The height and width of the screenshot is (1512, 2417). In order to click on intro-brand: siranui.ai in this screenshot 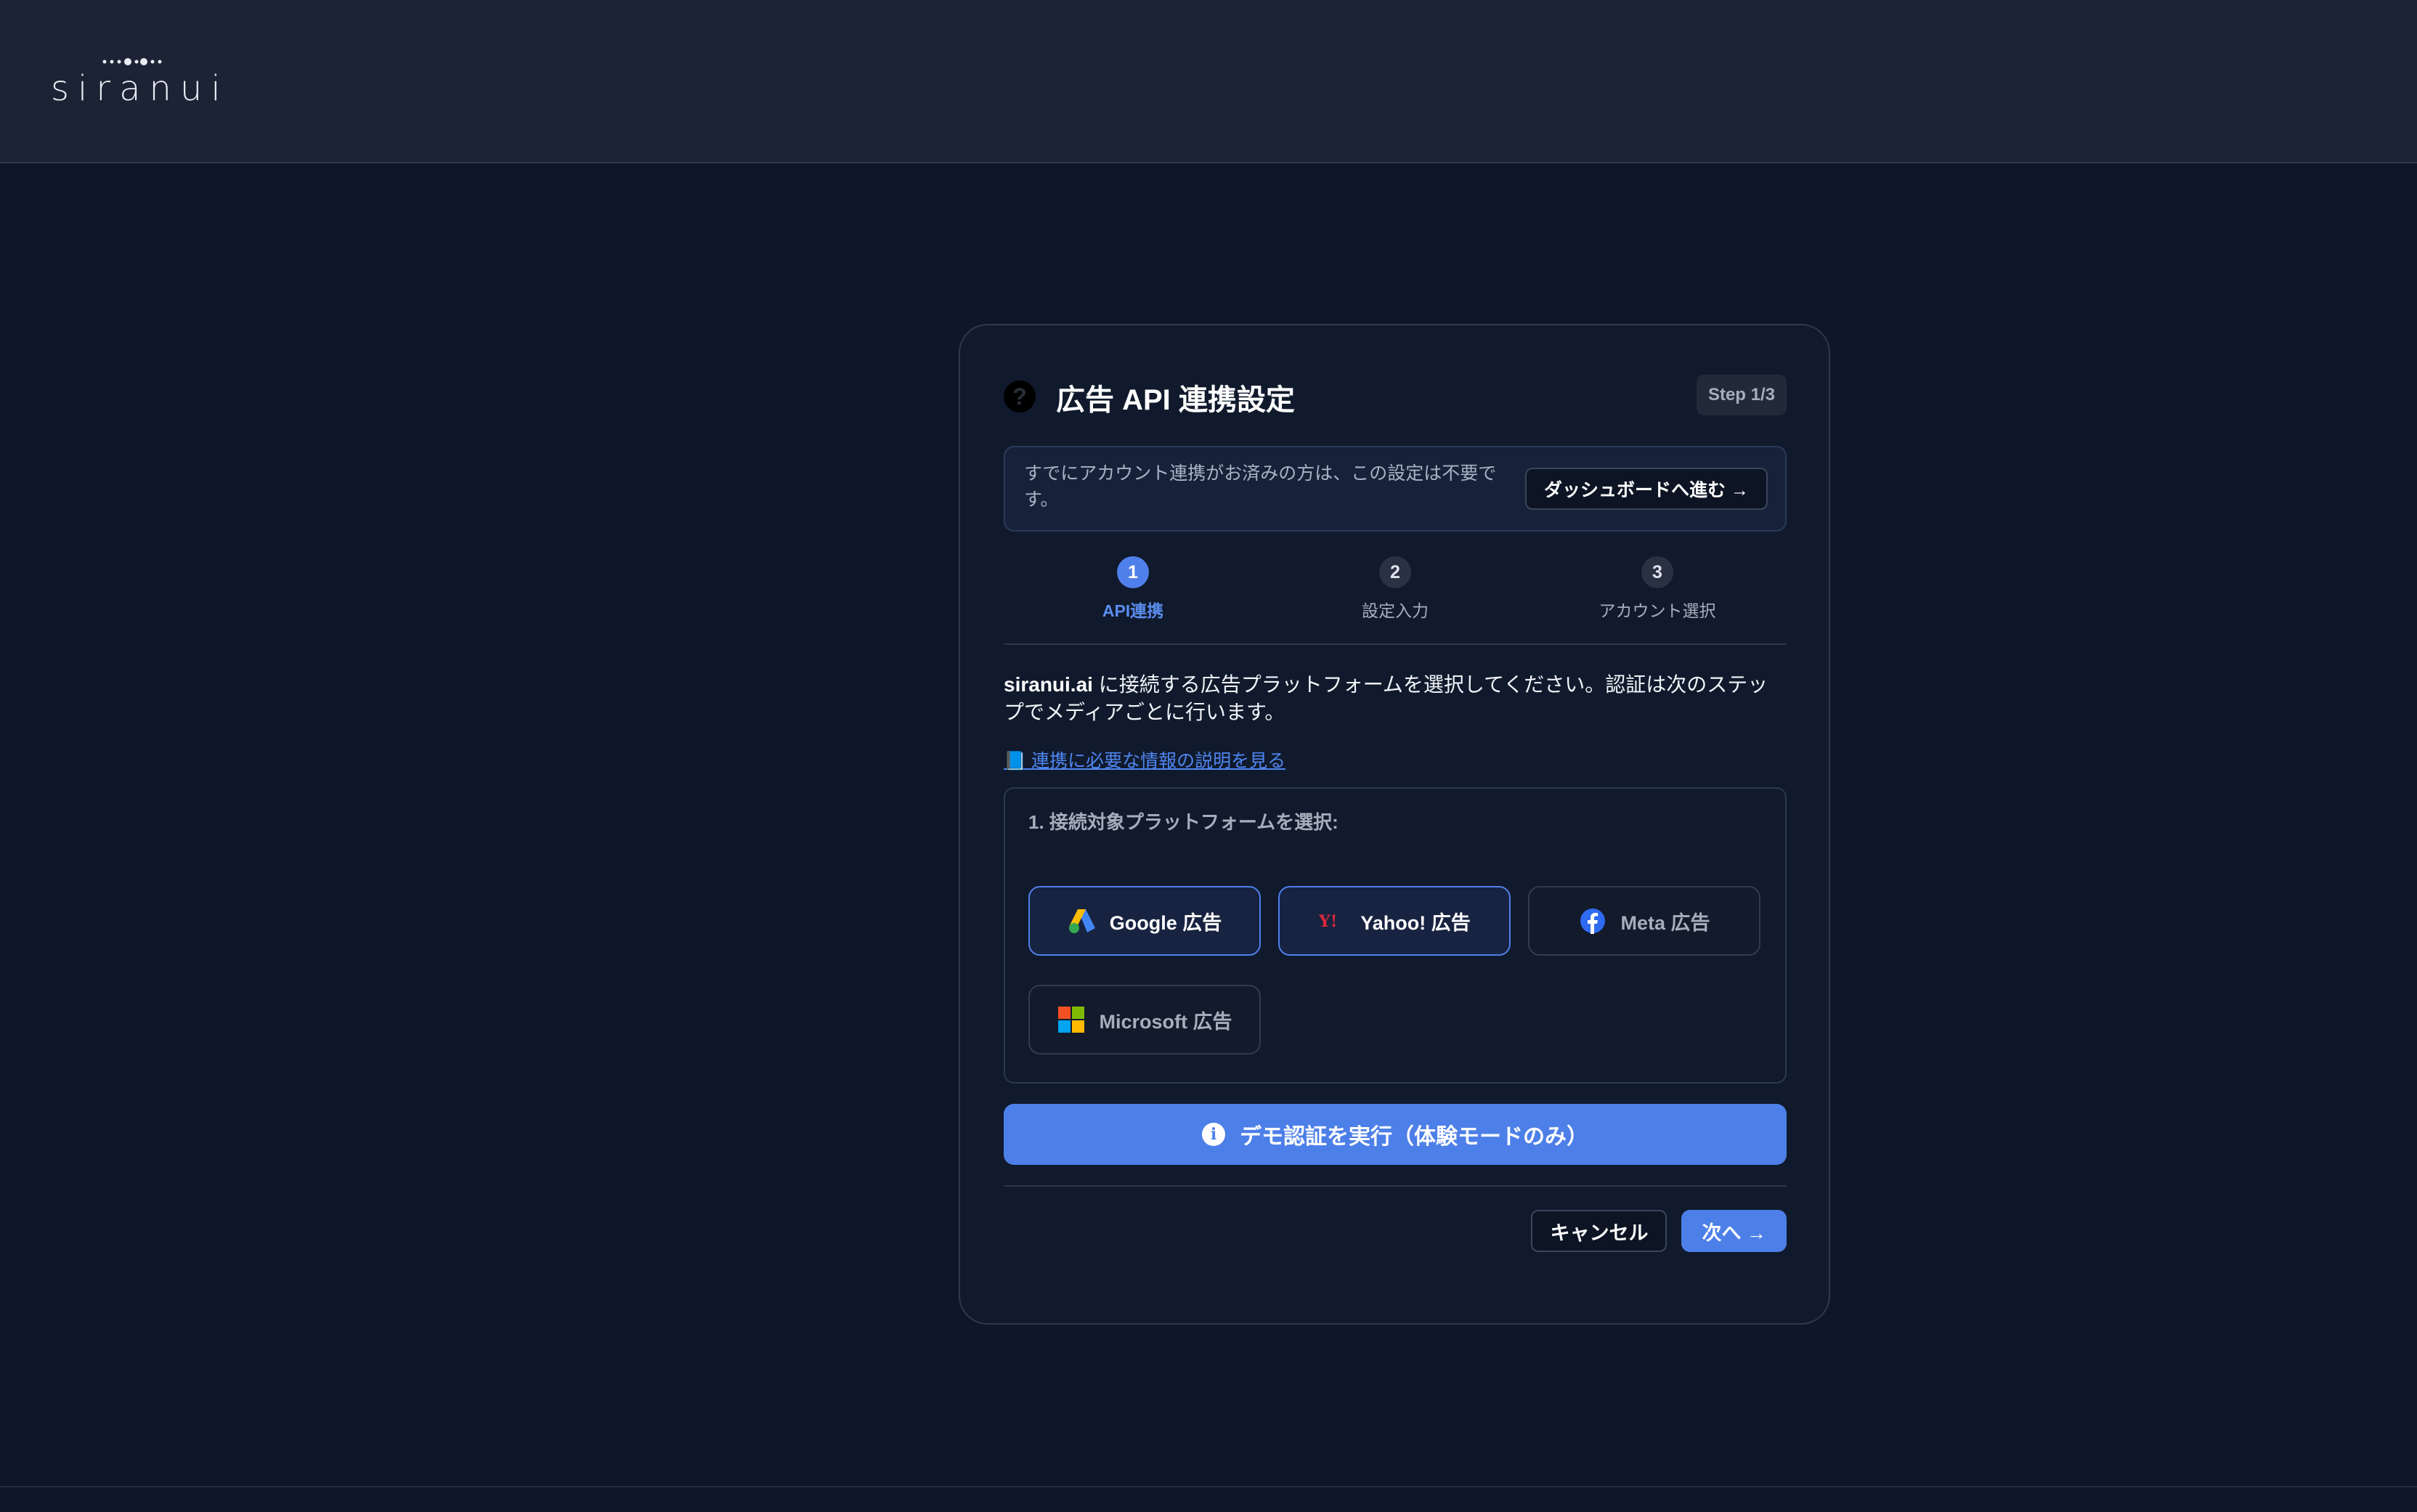, I will do `click(1048, 684)`.